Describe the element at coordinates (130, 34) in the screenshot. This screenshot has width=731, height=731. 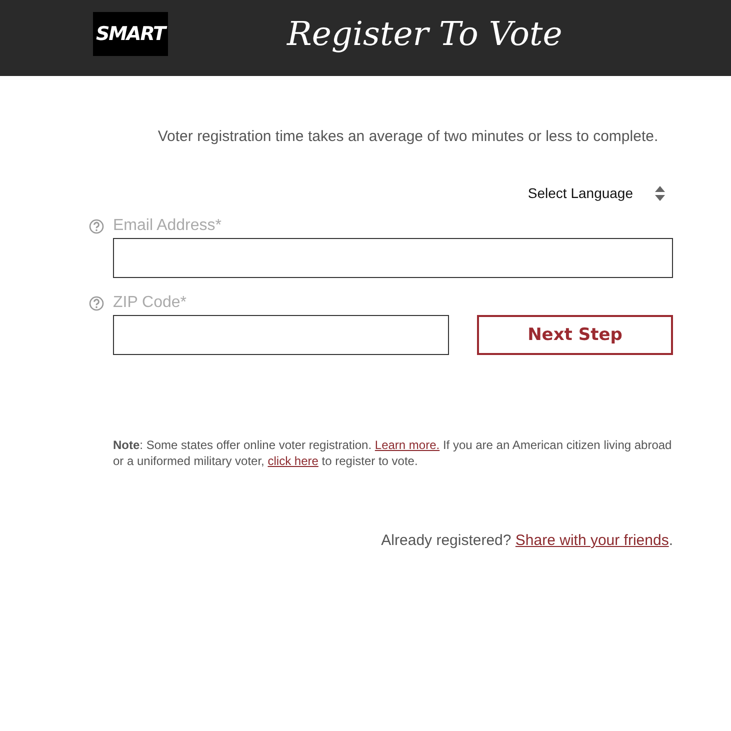
I see `logo: SMART` at that location.